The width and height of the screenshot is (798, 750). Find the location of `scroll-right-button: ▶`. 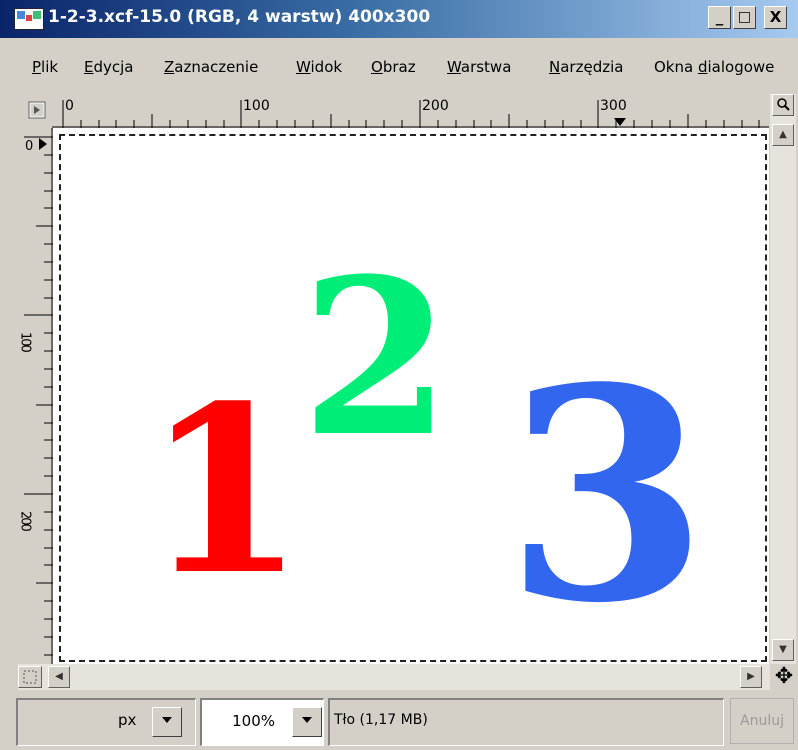

scroll-right-button: ▶ is located at coordinates (751, 677).